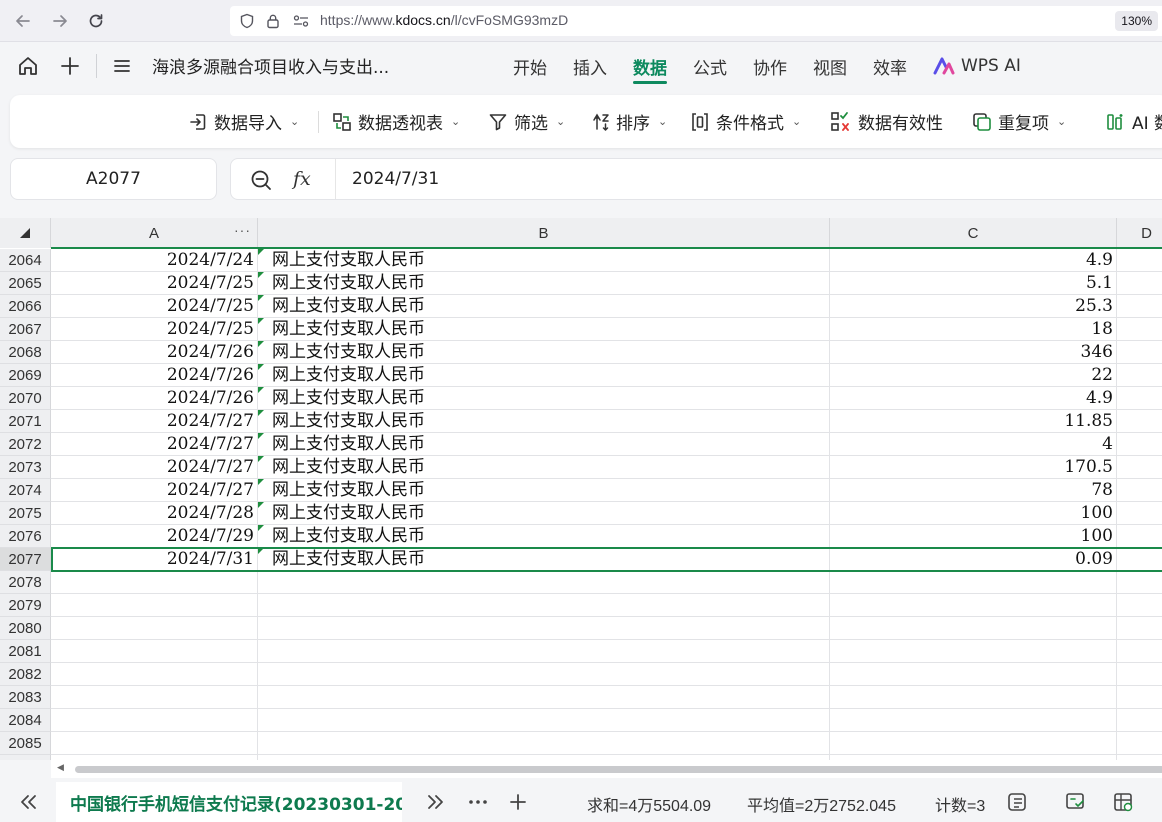  Describe the element at coordinates (710, 66) in the screenshot. I see `tab-formula: 公式` at that location.